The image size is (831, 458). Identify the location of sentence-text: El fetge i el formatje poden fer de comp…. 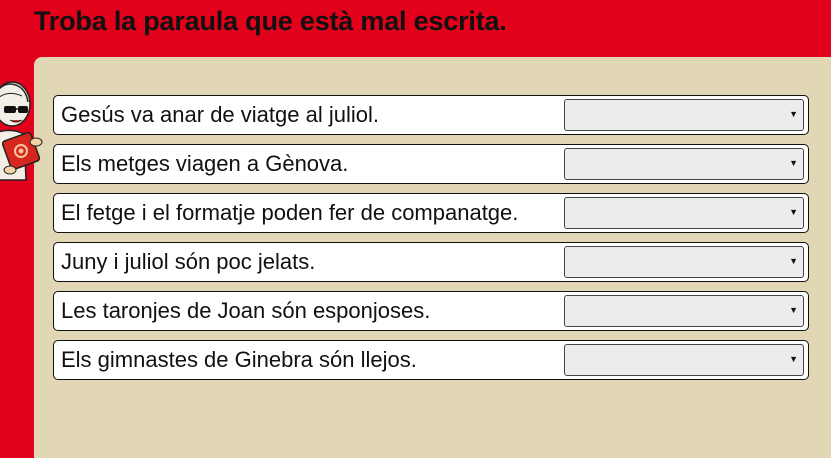
(290, 212).